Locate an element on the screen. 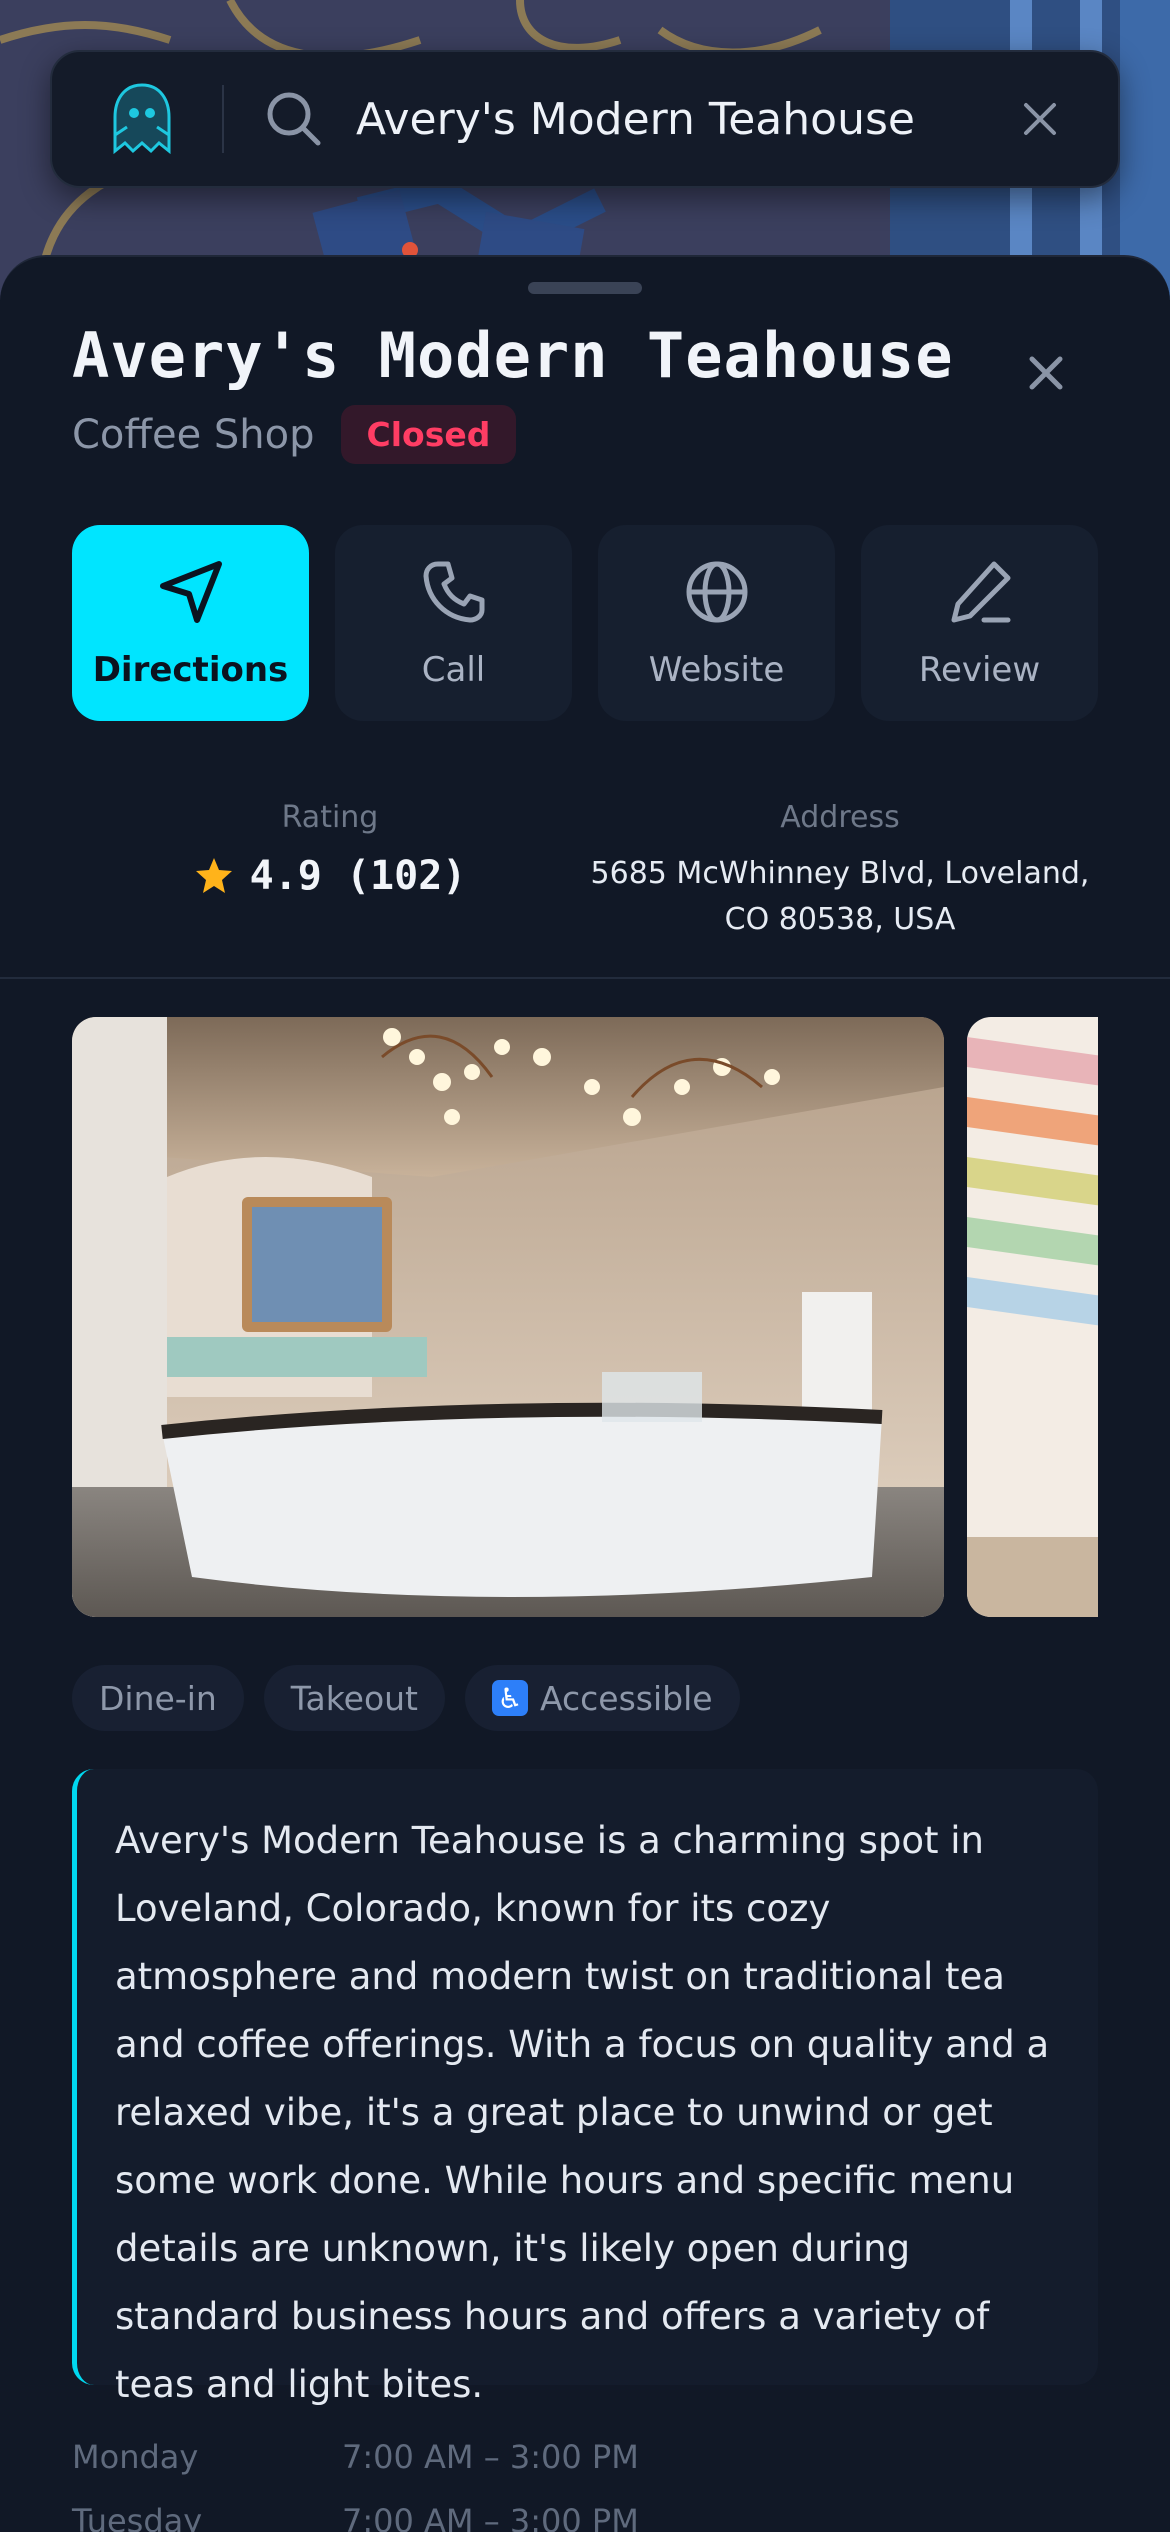 This screenshot has width=1170, height=2532. website-label: Website is located at coordinates (716, 670).